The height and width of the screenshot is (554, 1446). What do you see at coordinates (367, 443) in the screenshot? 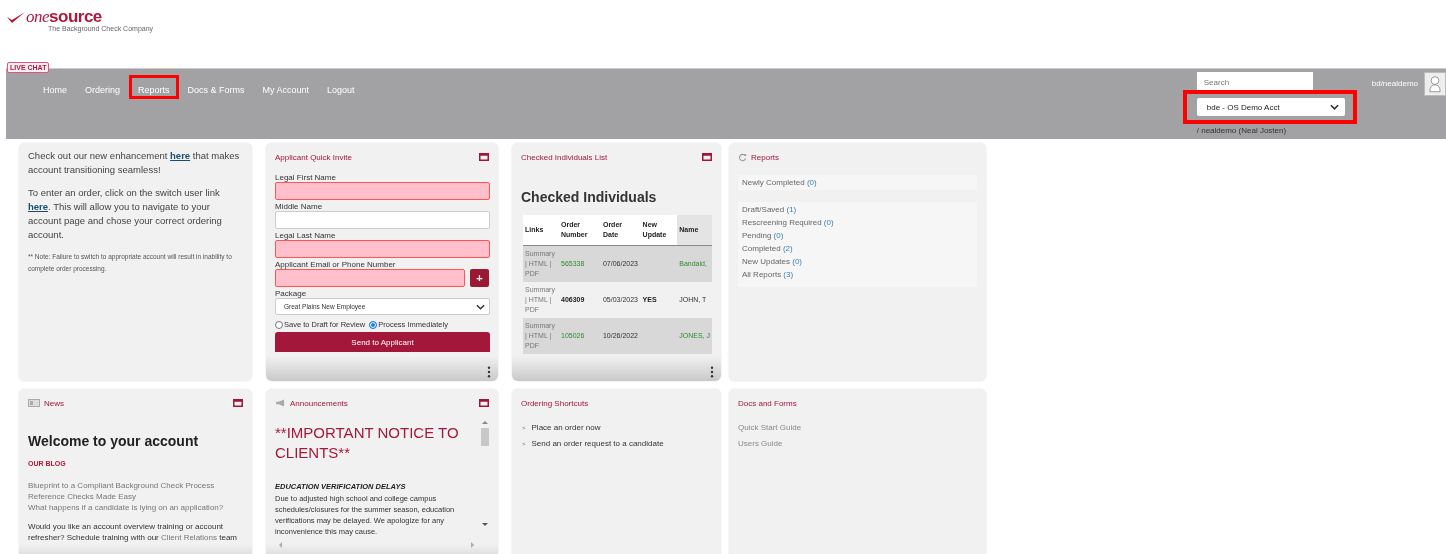
I see `notice-heading: **IMPORTANT NOTICE TO CLIENTS**` at bounding box center [367, 443].